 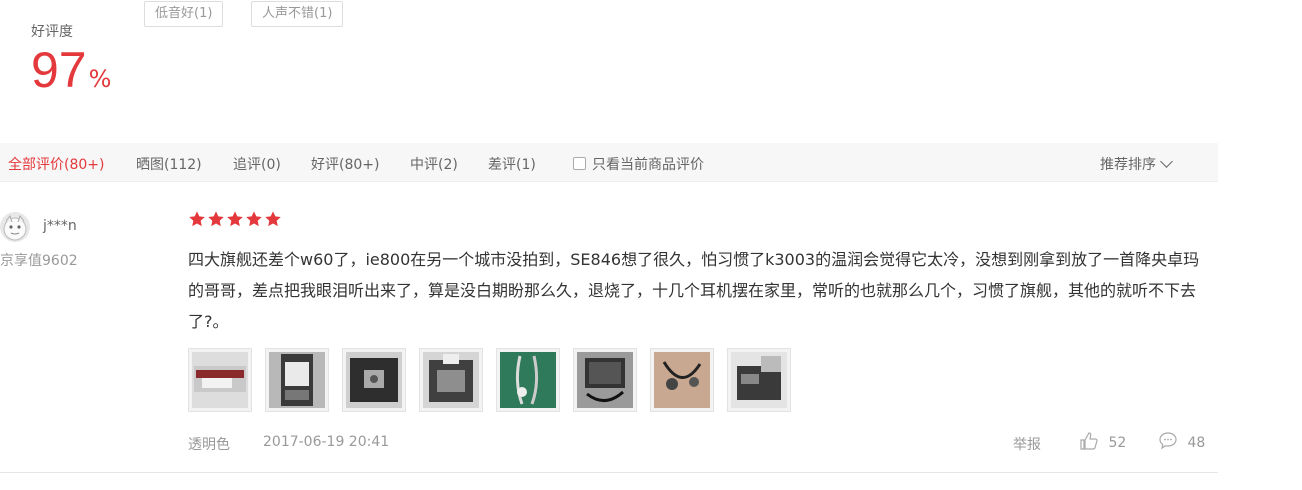 I want to click on sort-dropdown: 推荐排序, so click(x=1136, y=164).